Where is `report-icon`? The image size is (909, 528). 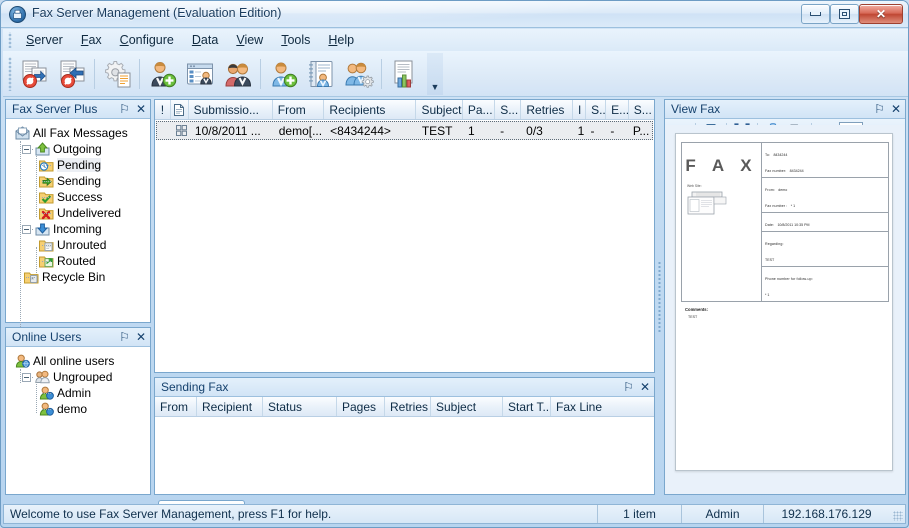
report-icon is located at coordinates (403, 74).